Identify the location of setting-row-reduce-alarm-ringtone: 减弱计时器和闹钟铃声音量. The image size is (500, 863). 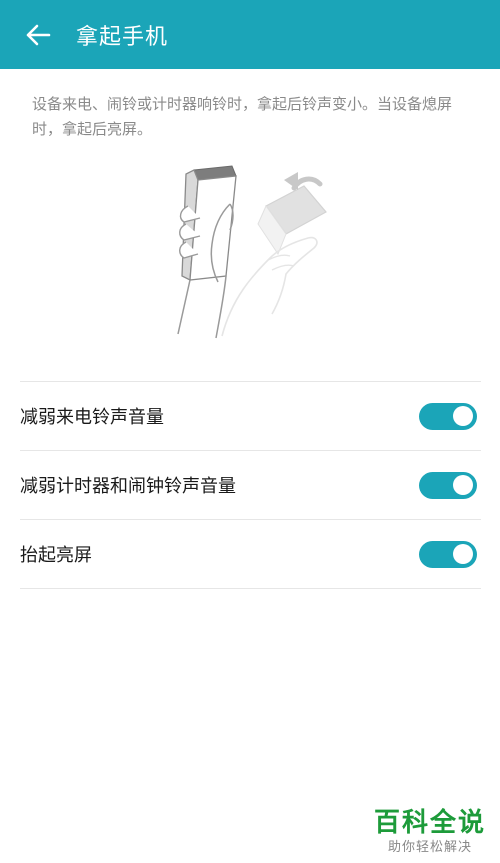
(250, 485).